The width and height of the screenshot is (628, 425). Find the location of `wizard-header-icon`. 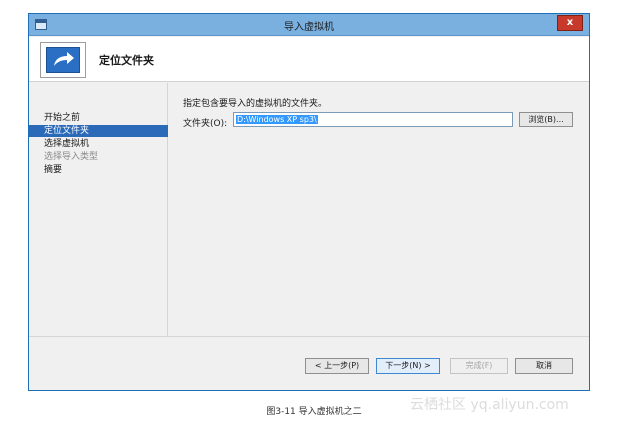

wizard-header-icon is located at coordinates (63, 60).